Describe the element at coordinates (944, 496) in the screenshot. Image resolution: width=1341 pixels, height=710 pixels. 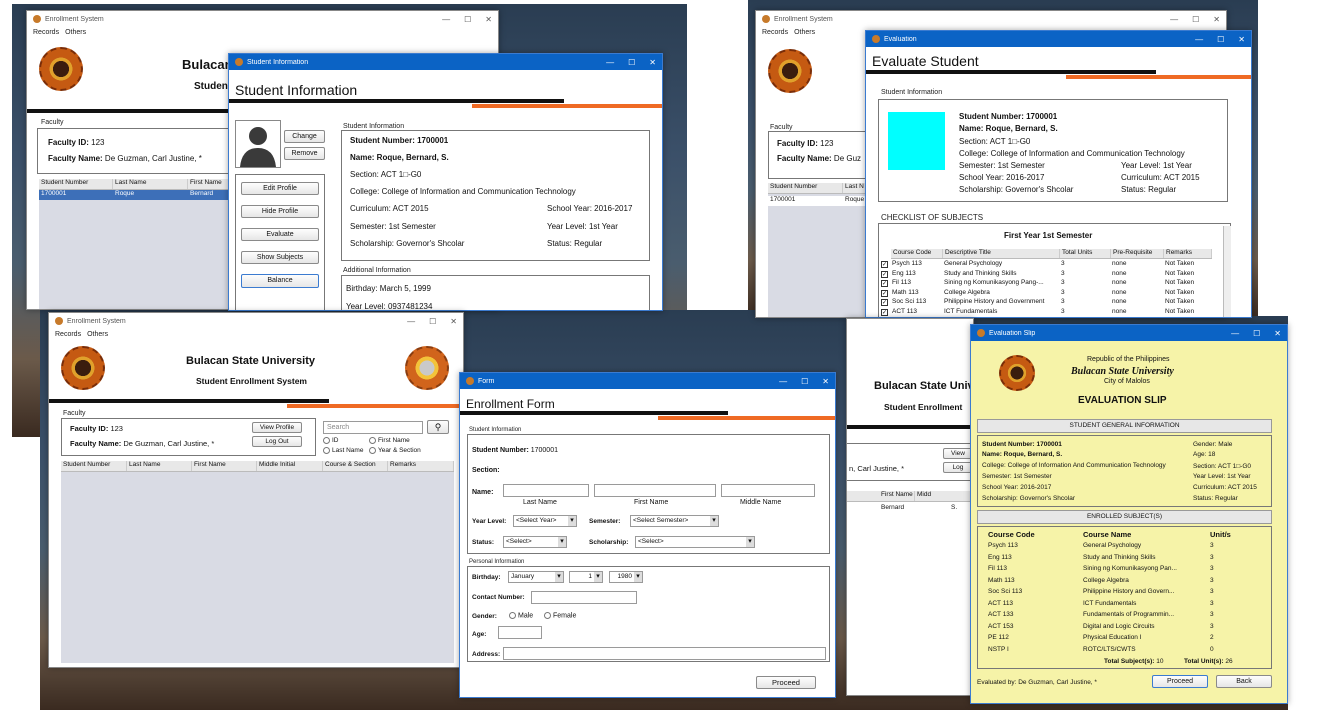
I see `column-middle-initial: Midd` at that location.